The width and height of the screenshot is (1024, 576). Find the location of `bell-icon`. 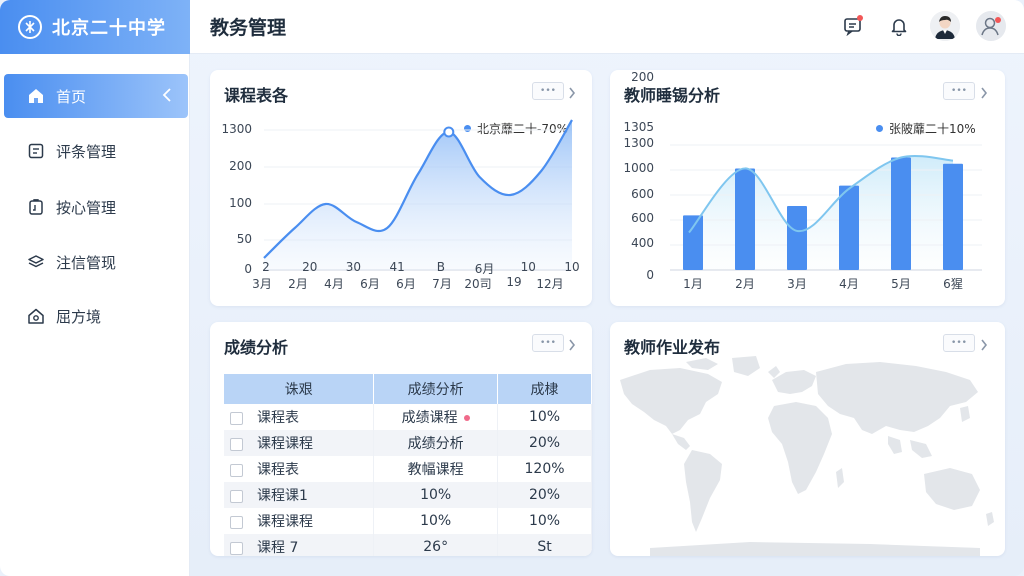

bell-icon is located at coordinates (899, 26).